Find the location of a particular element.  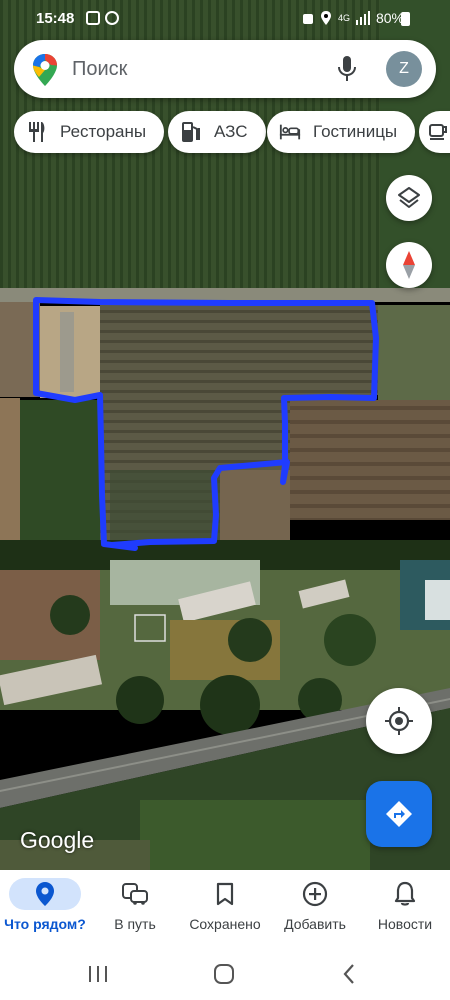

commute-icon is located at coordinates (135, 894).